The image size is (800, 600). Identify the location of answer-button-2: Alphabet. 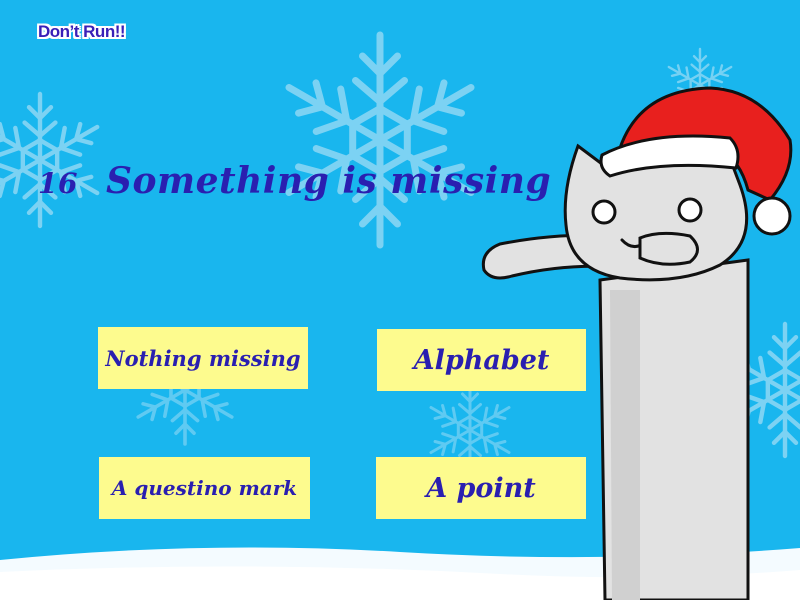
(481, 360).